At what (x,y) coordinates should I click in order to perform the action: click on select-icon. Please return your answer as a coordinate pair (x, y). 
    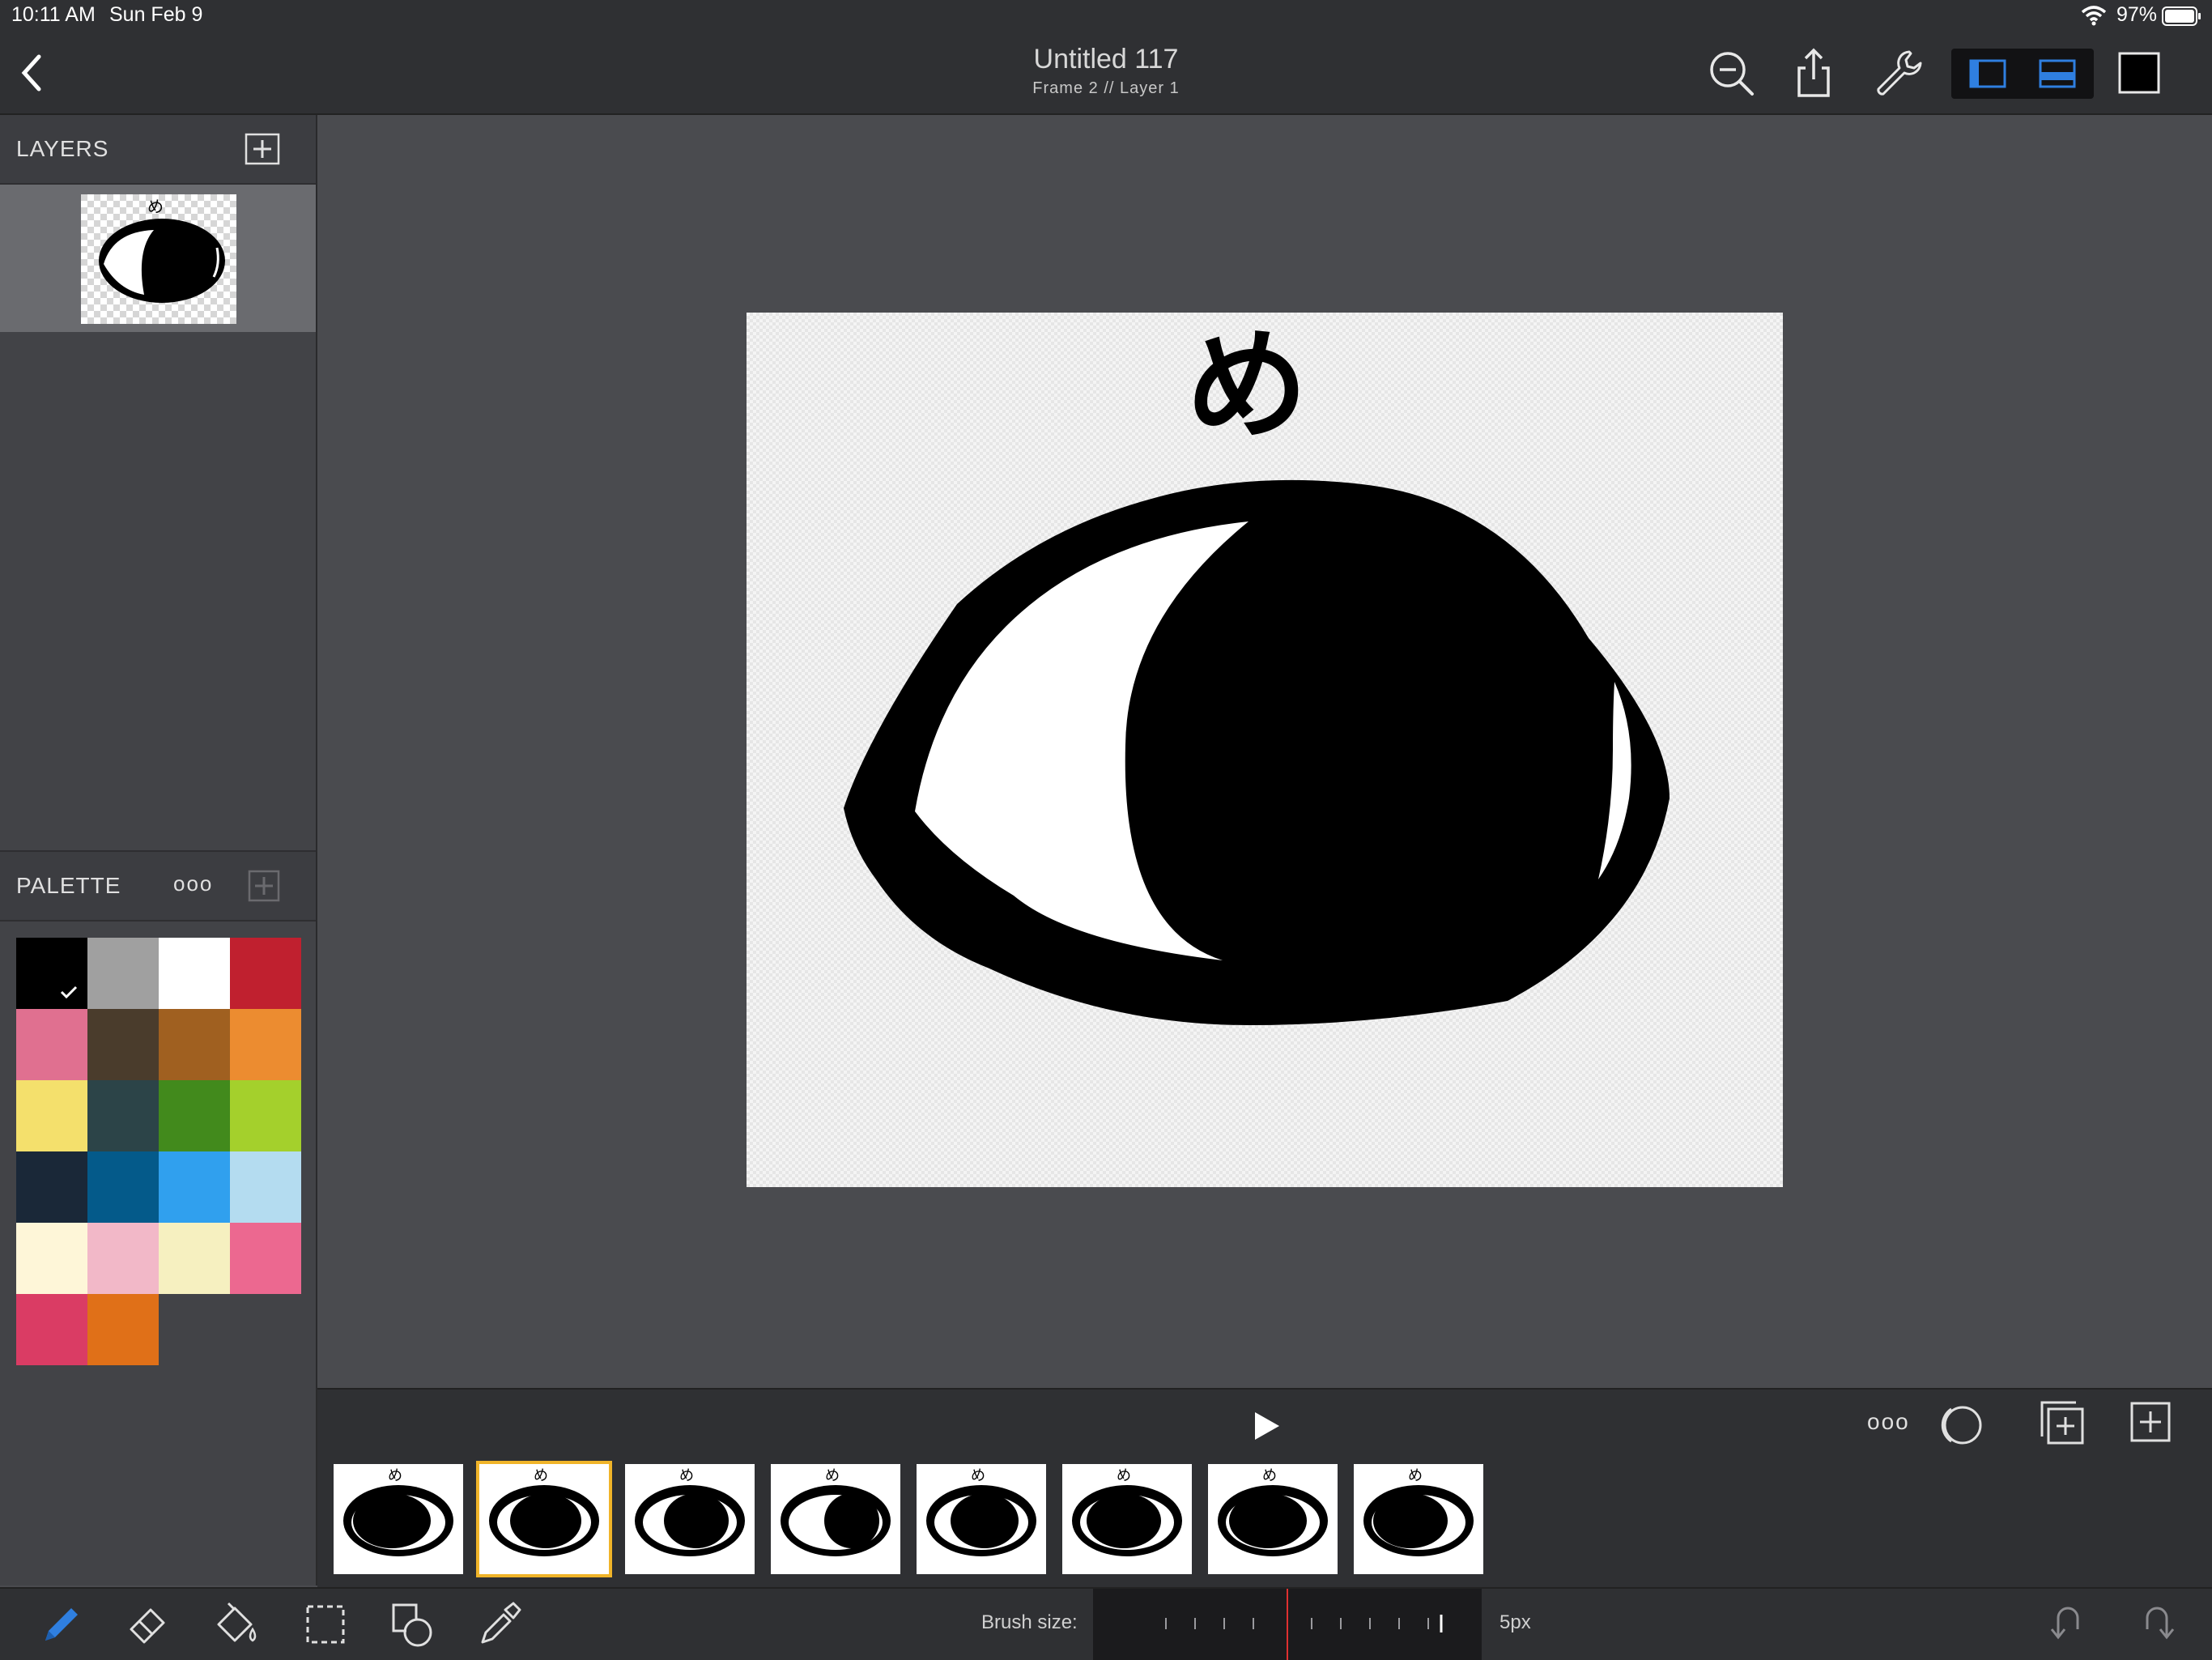
    Looking at the image, I should click on (326, 1624).